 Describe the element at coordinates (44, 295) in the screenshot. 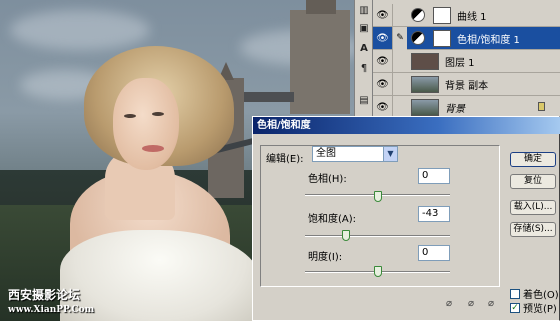

I see `watermark-line1: 西安摄影论坛` at that location.